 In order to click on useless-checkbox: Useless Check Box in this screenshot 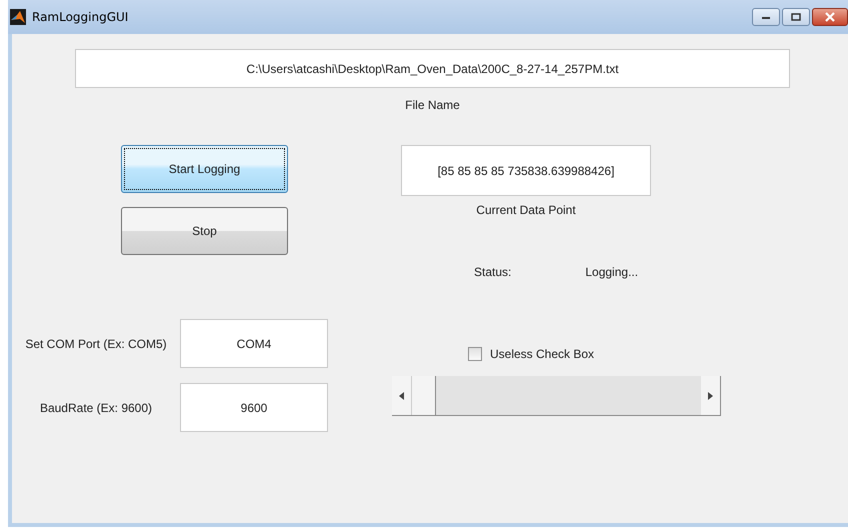, I will do `click(594, 354)`.